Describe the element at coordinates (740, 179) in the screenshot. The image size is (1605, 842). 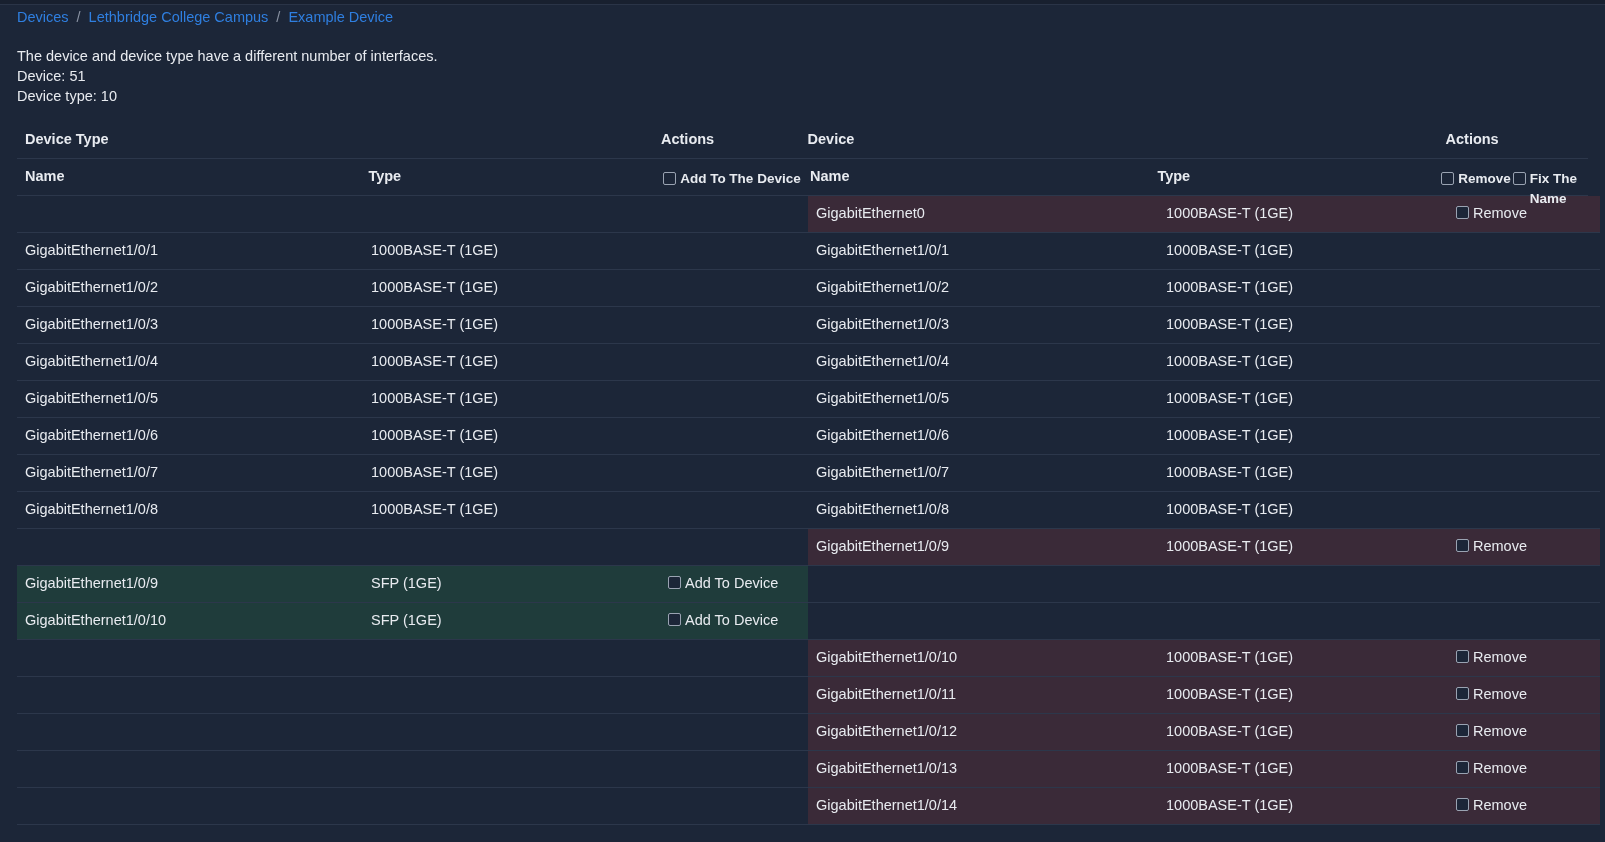
I see `checkbox-label: Add To The Device` at that location.